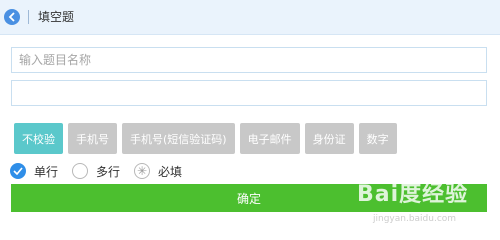 The image size is (500, 240). I want to click on multi-line-radio, so click(80, 171).